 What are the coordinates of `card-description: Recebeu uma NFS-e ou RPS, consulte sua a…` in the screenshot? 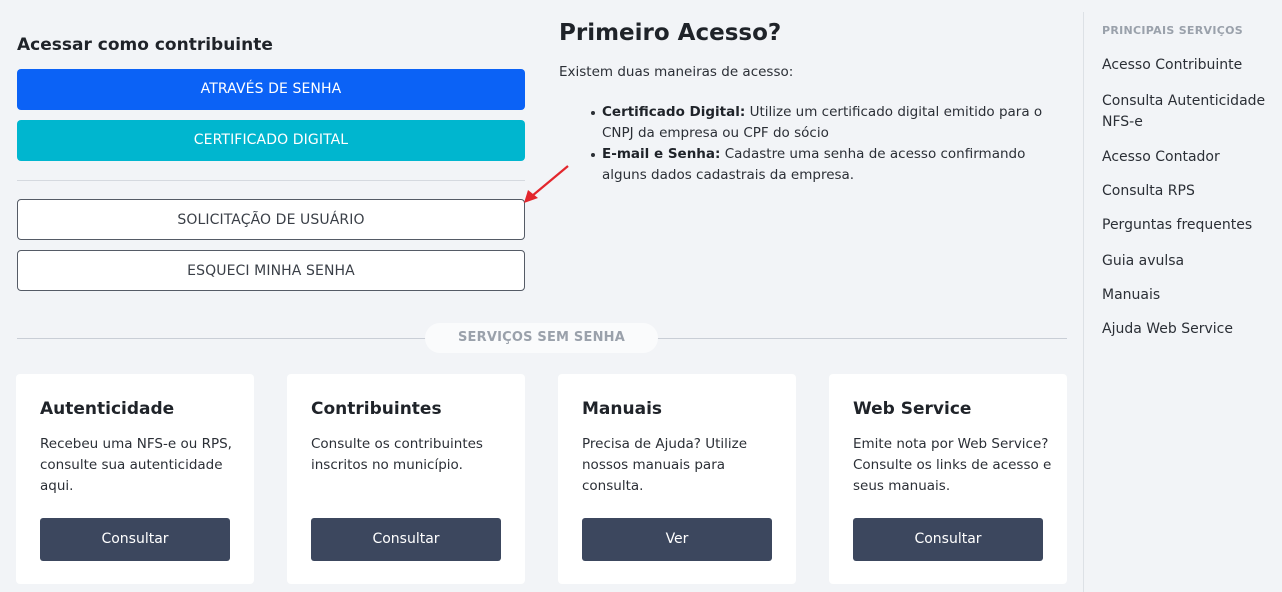 It's located at (136, 465).